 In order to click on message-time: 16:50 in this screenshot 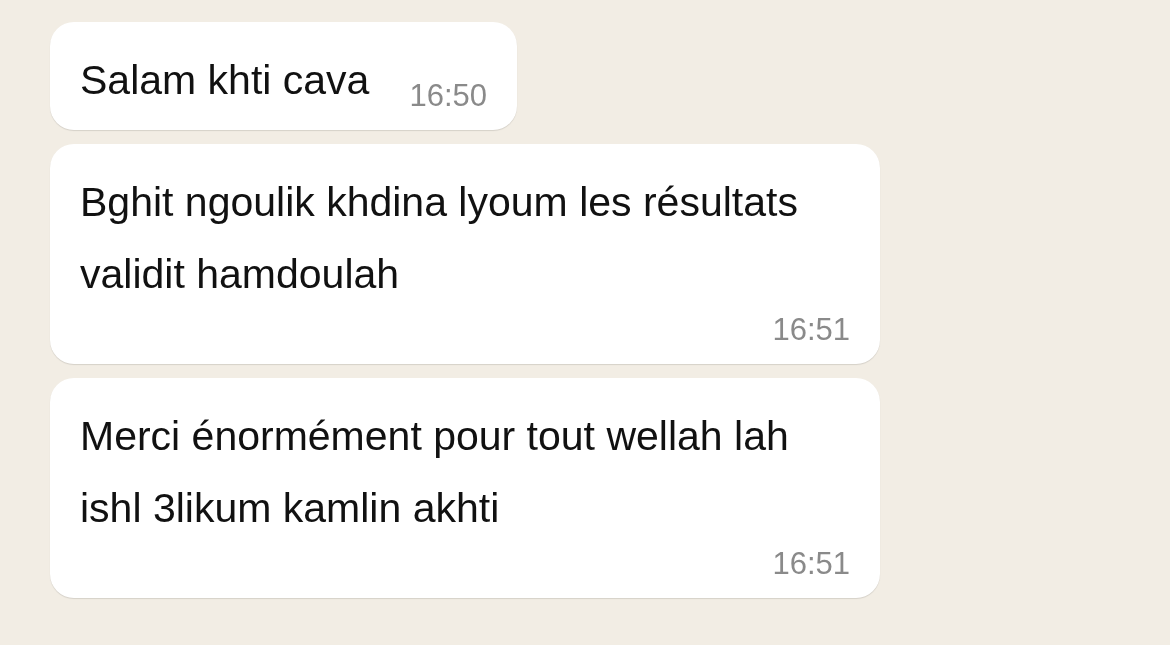, I will do `click(448, 96)`.